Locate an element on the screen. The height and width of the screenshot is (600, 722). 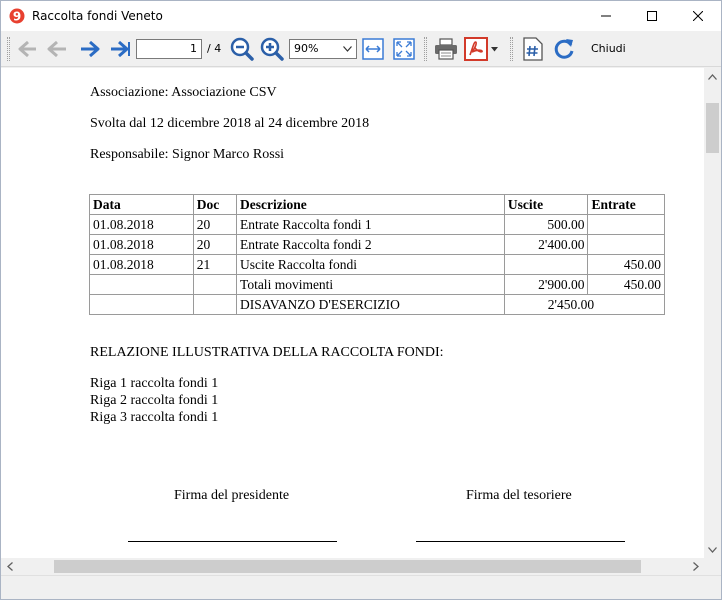
deficit-label: DISAVANZO D'ESERCIZIO is located at coordinates (370, 304).